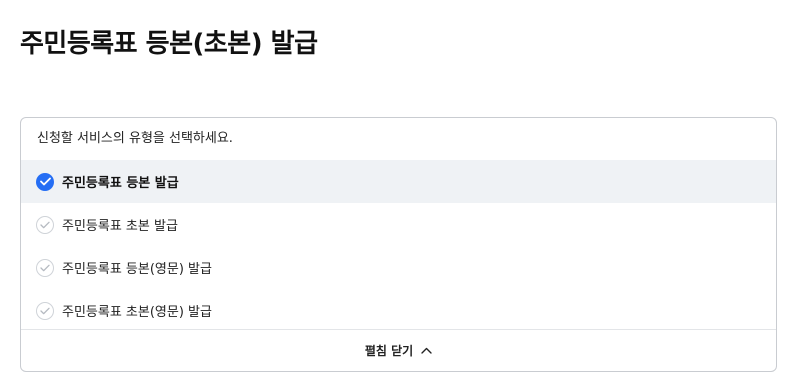  What do you see at coordinates (135, 138) in the screenshot?
I see `selector-prompt: 신청할 서비스의 유형을 선택하세요.` at bounding box center [135, 138].